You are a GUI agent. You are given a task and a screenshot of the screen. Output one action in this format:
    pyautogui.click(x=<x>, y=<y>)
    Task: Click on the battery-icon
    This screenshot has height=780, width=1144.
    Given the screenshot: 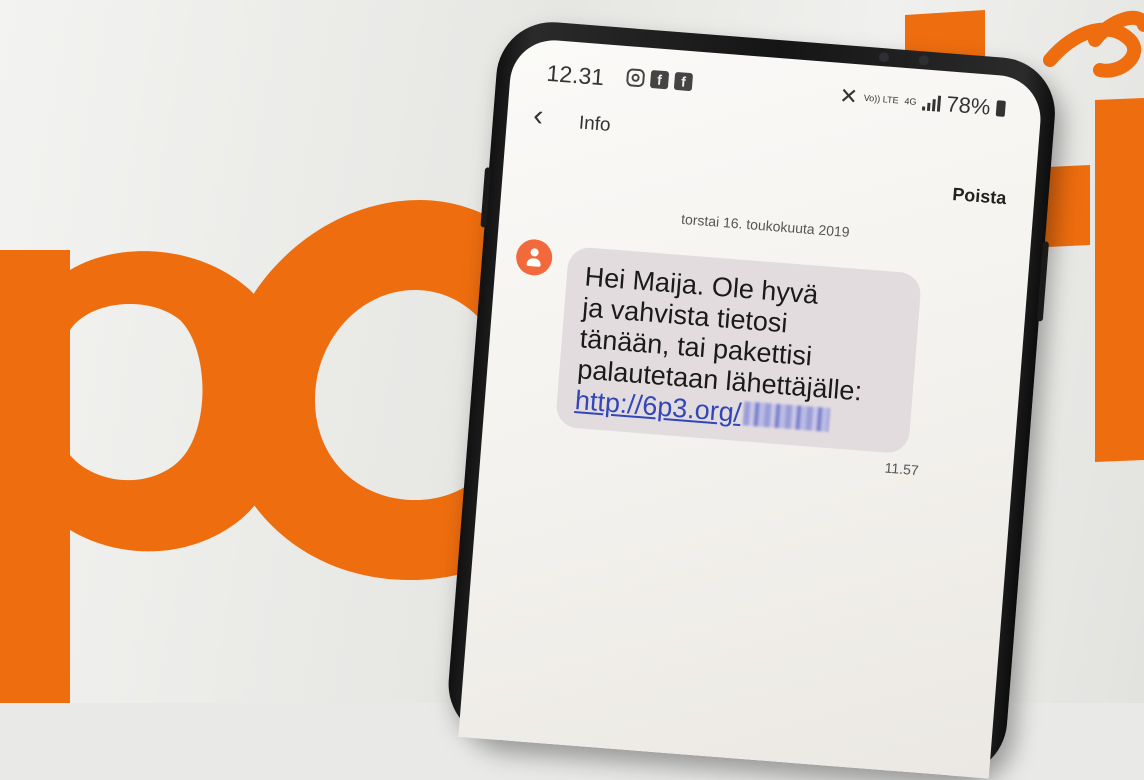 What is the action you would take?
    pyautogui.click(x=1000, y=108)
    